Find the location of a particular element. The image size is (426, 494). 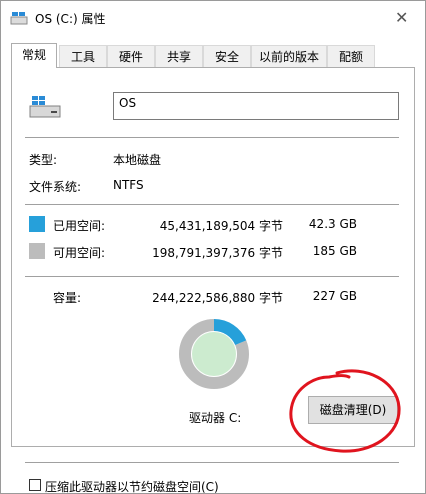

drive-icon is located at coordinates (19, 18).